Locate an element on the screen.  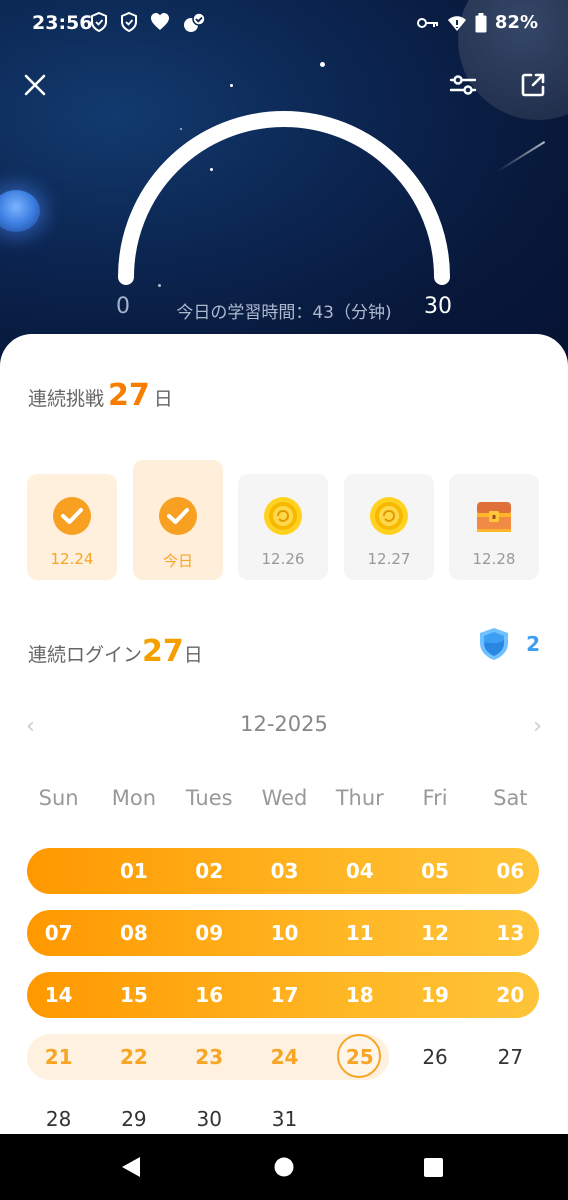
gauge-progress-arc is located at coordinates (284, 198).